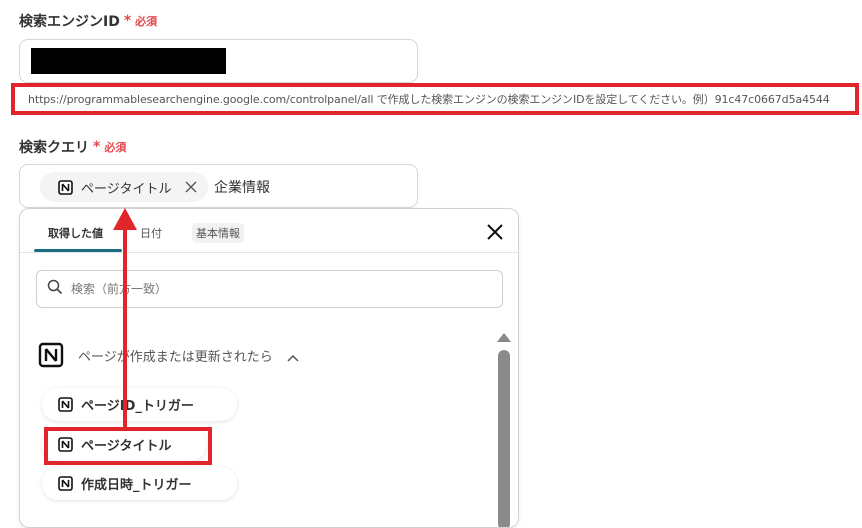 The width and height of the screenshot is (862, 528). I want to click on list-item: 作成日時_トリガー, so click(139, 483).